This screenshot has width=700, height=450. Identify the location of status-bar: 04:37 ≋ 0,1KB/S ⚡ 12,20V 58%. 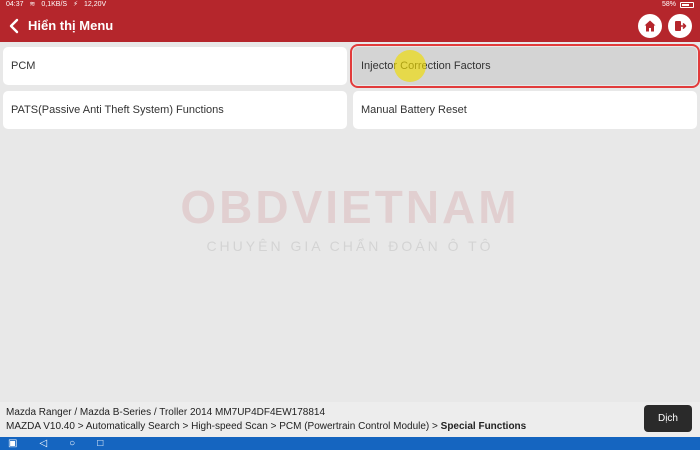
(350, 4).